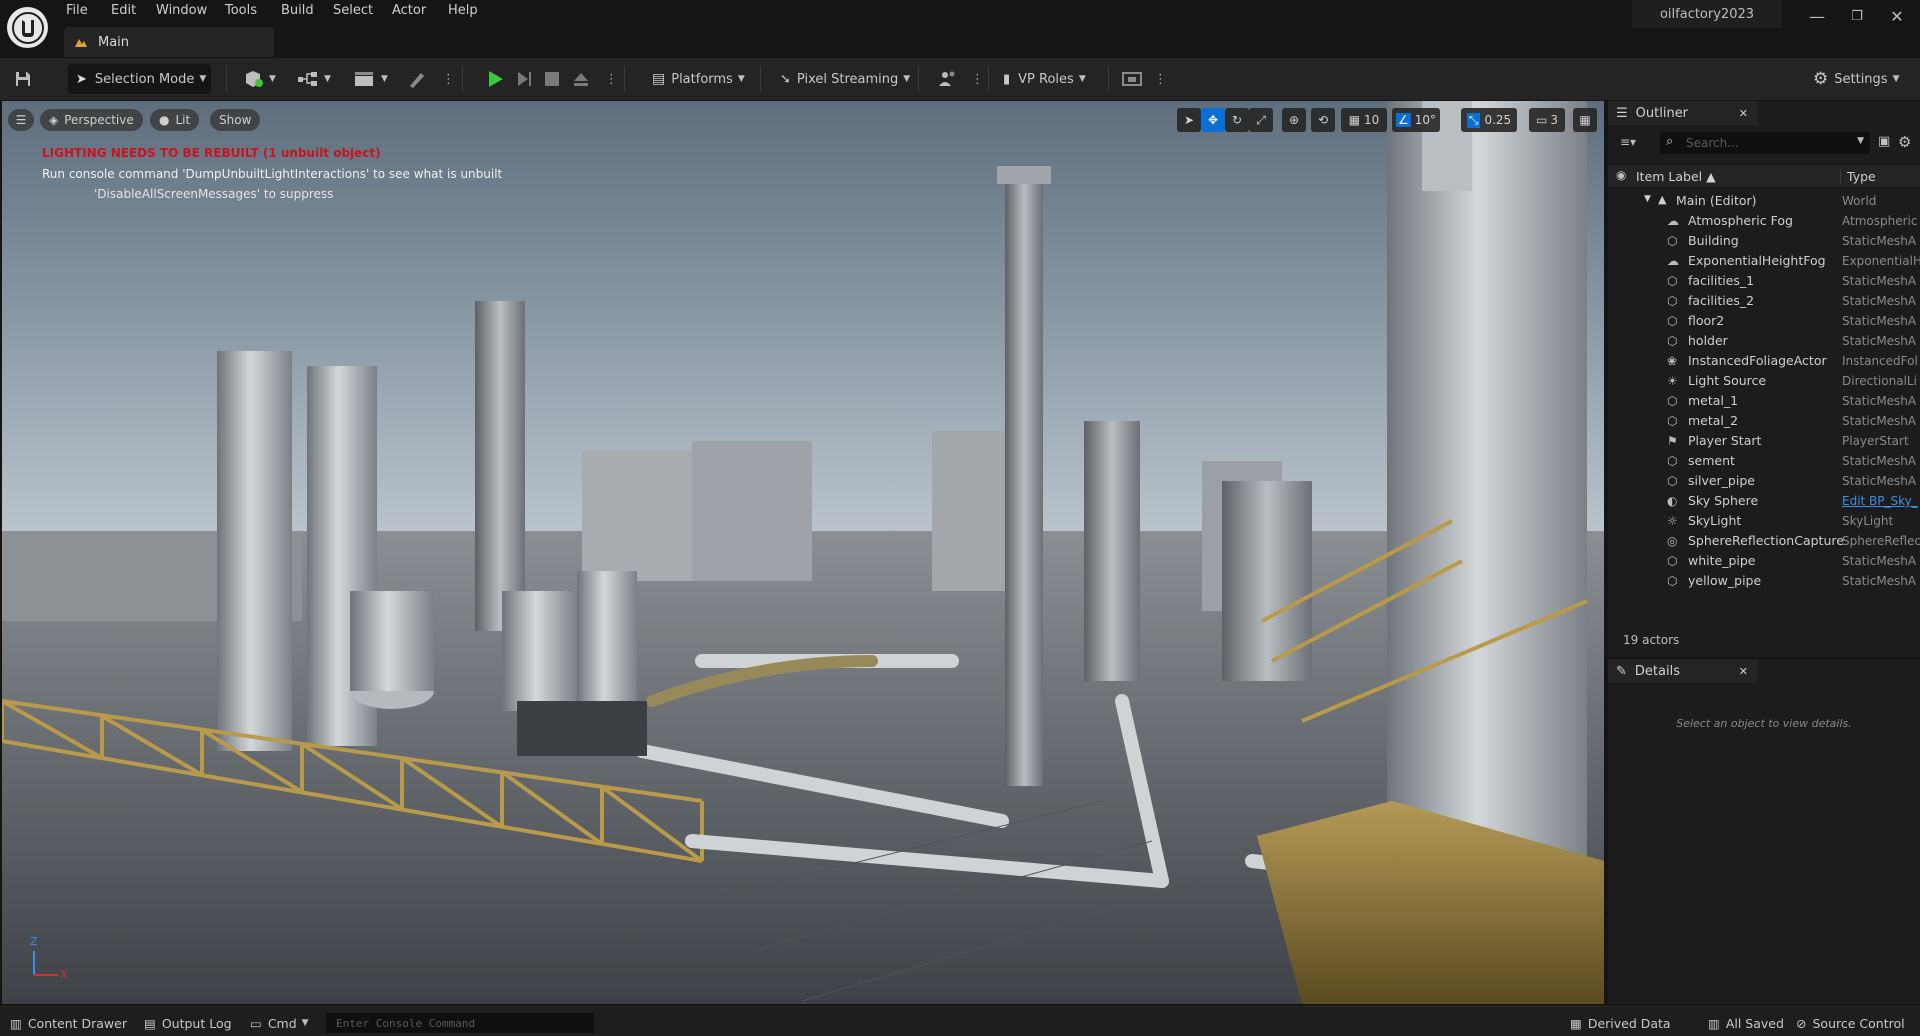 This screenshot has height=1036, width=1920. What do you see at coordinates (1585, 120) in the screenshot?
I see `layout-icon: ▦` at bounding box center [1585, 120].